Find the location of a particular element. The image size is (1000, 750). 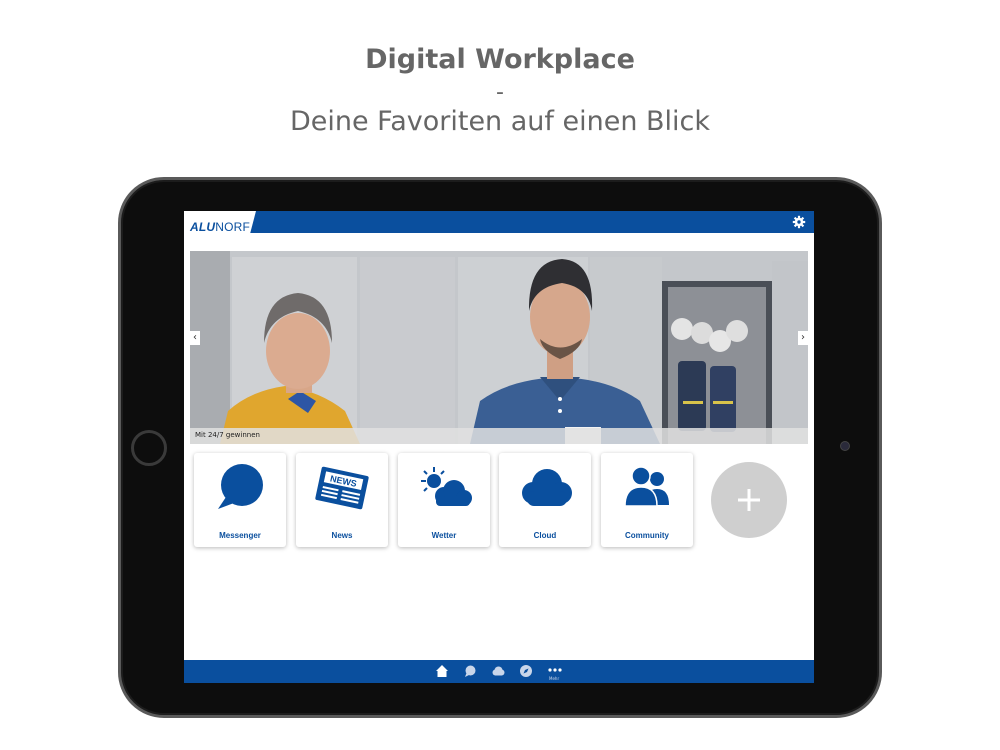

chat-bubble-icon is located at coordinates (240, 486).